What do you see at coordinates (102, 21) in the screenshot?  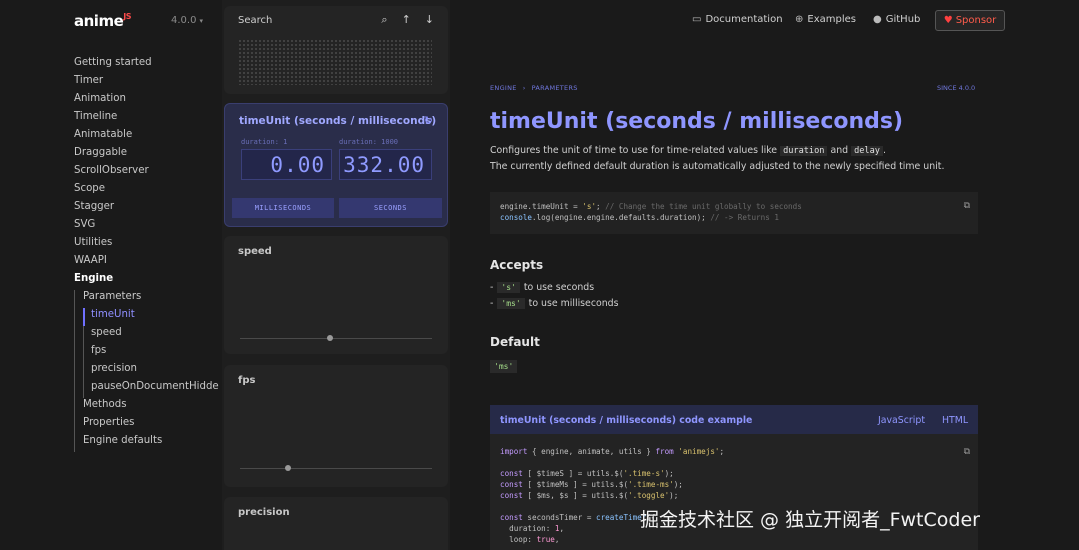 I see `animejs-logo: animeJS` at bounding box center [102, 21].